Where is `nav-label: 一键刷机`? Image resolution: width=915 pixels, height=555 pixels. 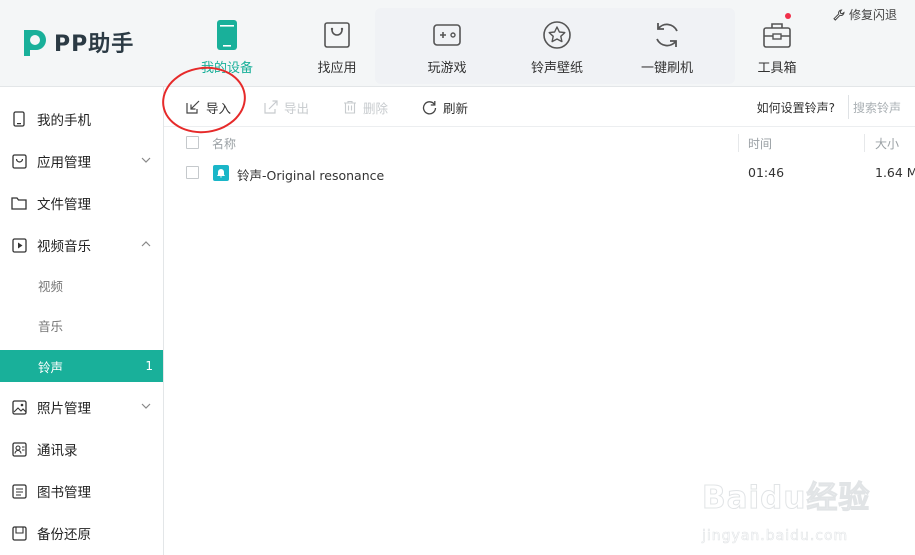 nav-label: 一键刷机 is located at coordinates (666, 68).